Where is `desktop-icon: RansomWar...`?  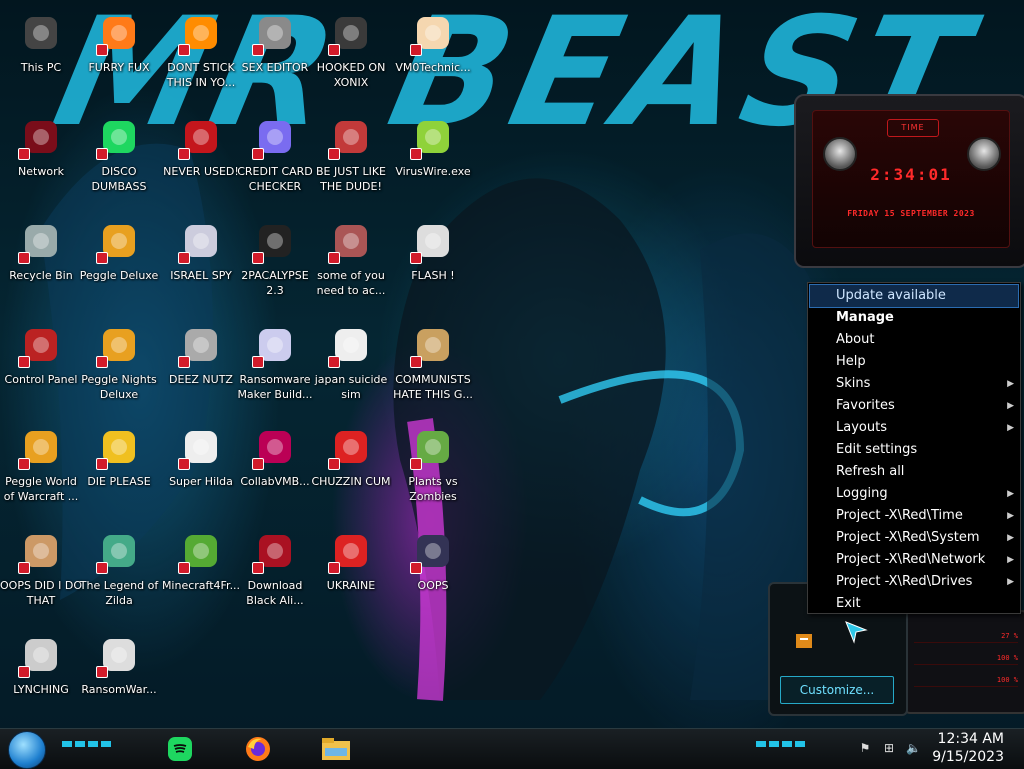 desktop-icon: RansomWar... is located at coordinates (119, 676).